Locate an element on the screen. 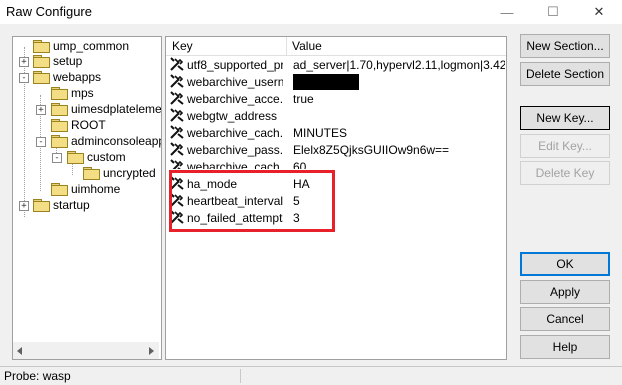 This screenshot has width=622, height=385. minimize-icon: — is located at coordinates (507, 12).